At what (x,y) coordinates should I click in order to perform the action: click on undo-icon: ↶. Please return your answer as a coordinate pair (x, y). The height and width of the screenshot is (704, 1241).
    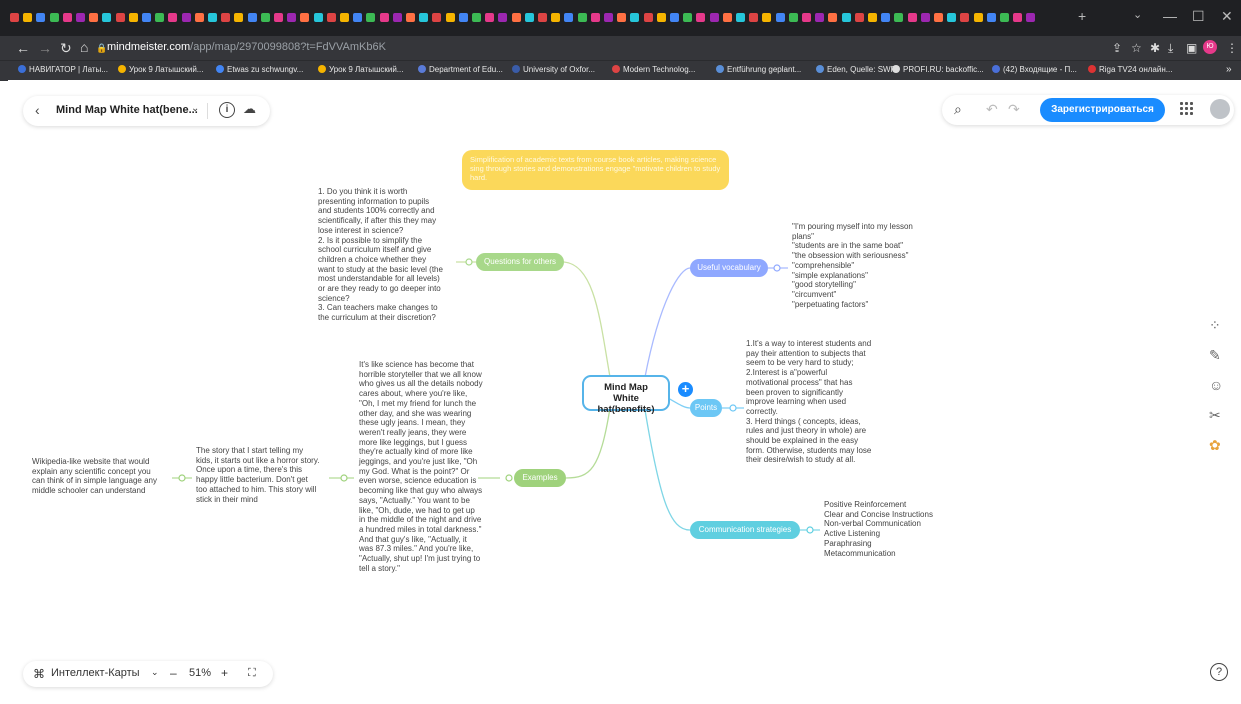
    Looking at the image, I should click on (992, 109).